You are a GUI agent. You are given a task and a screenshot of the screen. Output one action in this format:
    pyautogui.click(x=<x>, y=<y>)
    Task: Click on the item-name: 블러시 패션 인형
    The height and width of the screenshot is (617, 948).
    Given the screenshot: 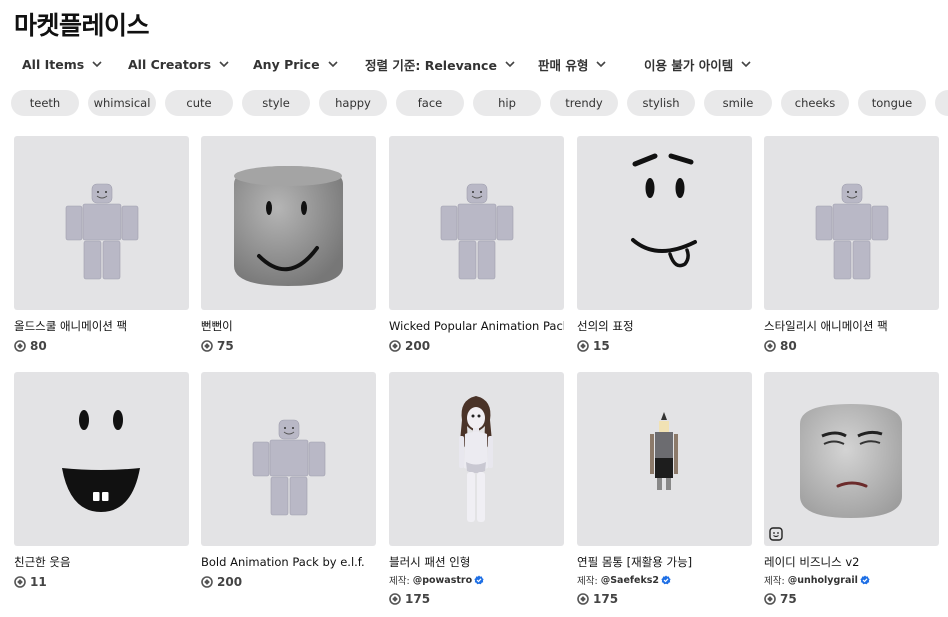 What is the action you would take?
    pyautogui.click(x=476, y=562)
    